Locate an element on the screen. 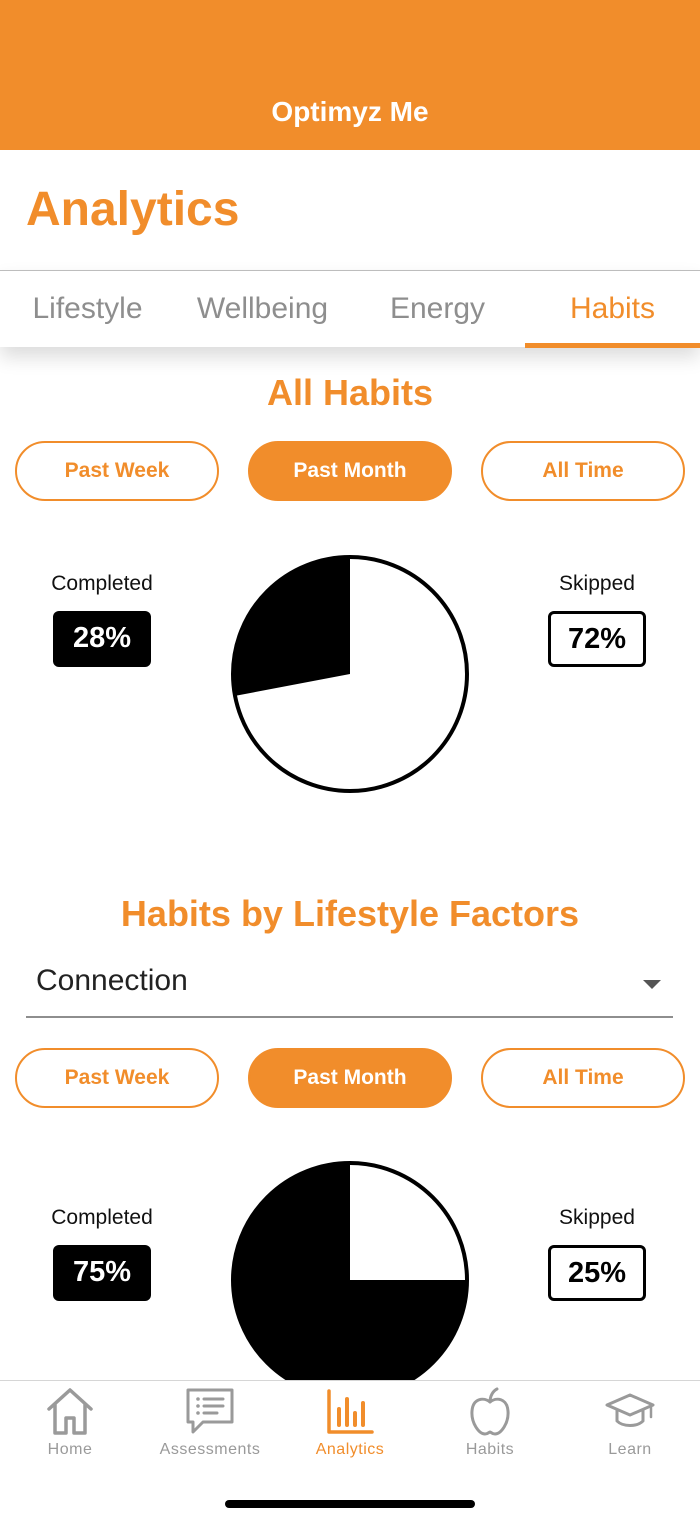 The image size is (700, 1521). all-habits-past-month-button: Past Month is located at coordinates (350, 471).